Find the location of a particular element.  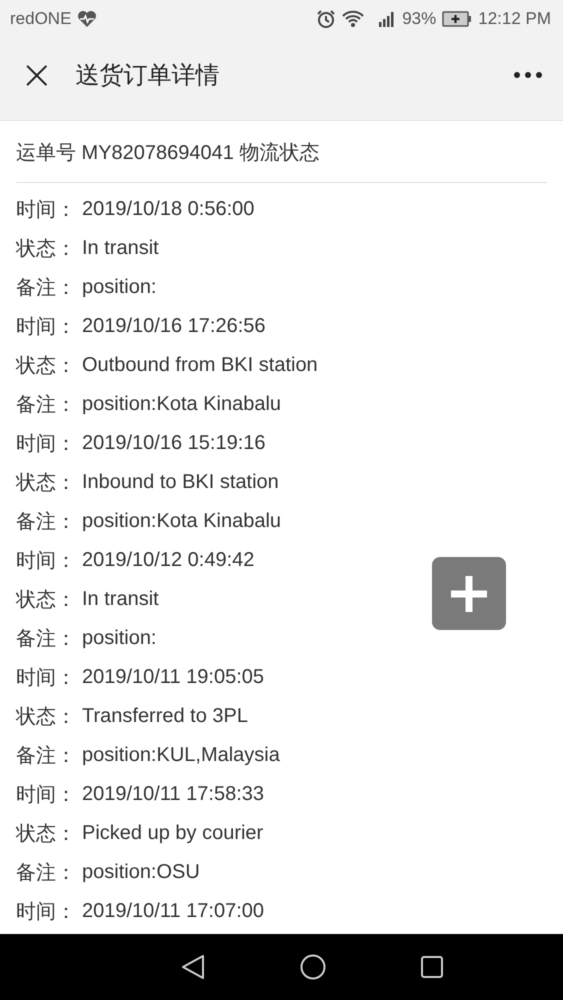

back-icon is located at coordinates (192, 967).